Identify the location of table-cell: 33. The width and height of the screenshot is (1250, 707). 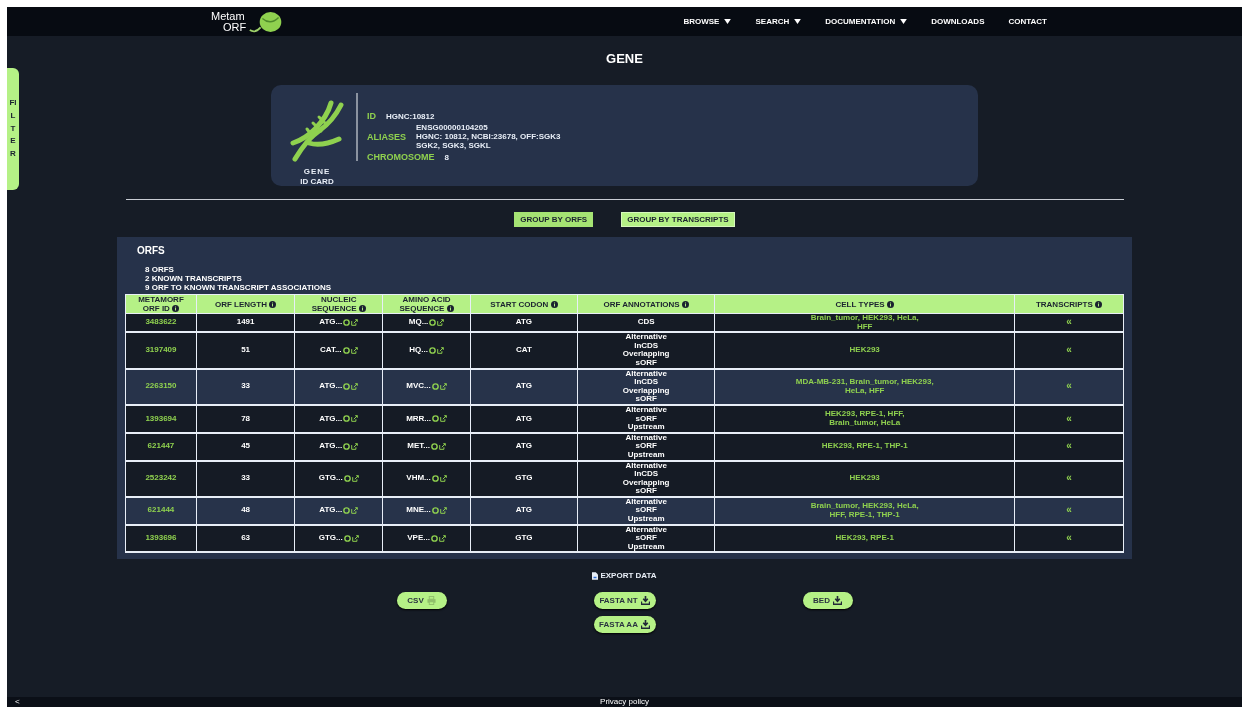
(245, 478).